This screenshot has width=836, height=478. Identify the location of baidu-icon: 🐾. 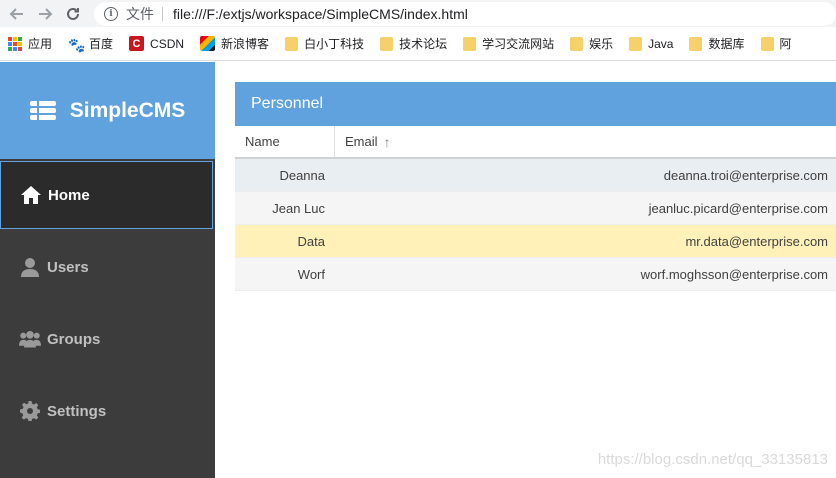
(77, 44).